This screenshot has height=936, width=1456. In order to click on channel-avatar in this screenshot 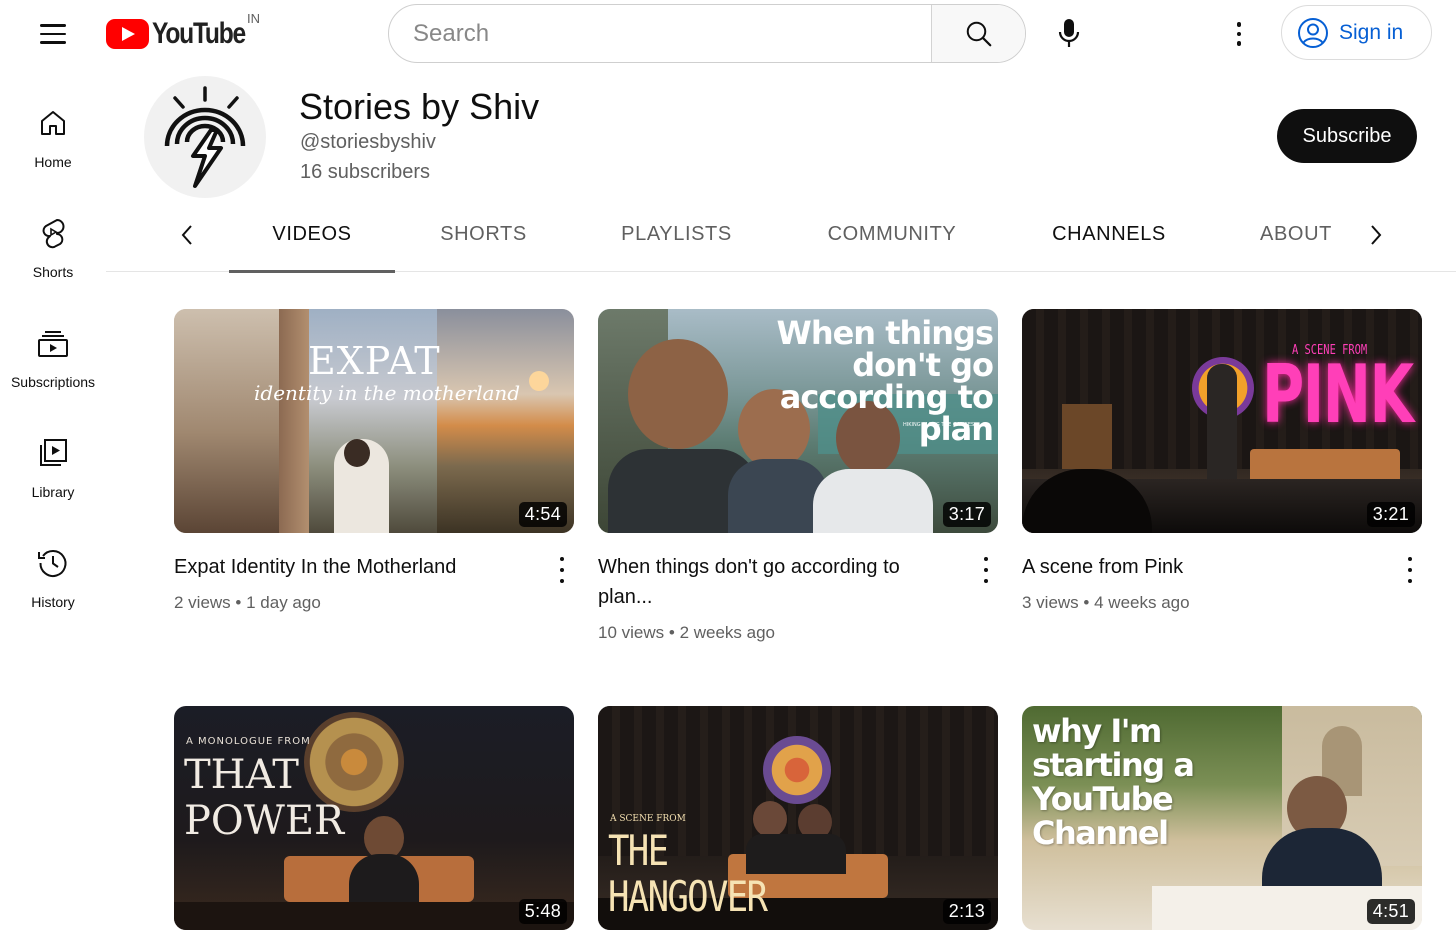, I will do `click(205, 137)`.